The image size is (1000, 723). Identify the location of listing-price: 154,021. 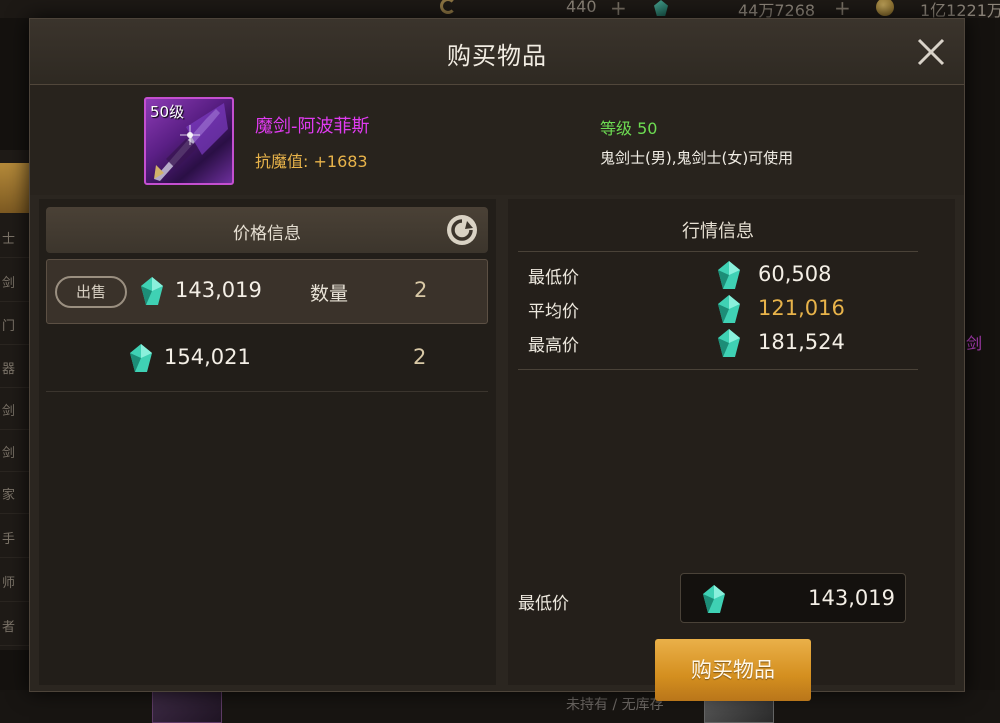
(207, 357).